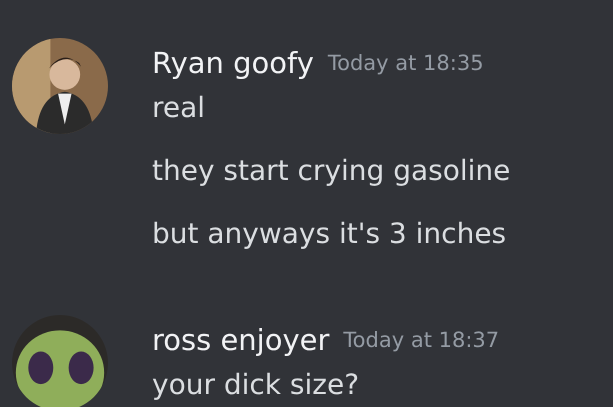  I want to click on username: Ryan goofy, so click(233, 63).